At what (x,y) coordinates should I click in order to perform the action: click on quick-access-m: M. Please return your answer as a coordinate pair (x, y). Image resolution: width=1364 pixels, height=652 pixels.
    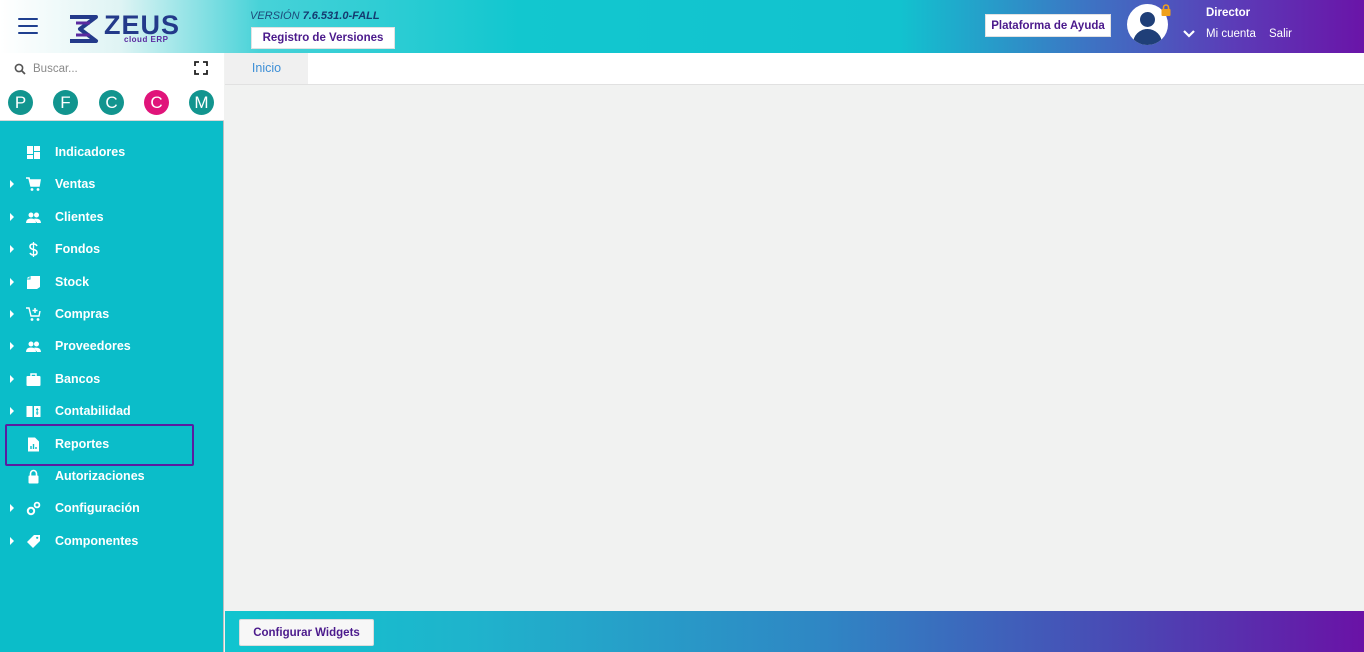
    Looking at the image, I should click on (201, 102).